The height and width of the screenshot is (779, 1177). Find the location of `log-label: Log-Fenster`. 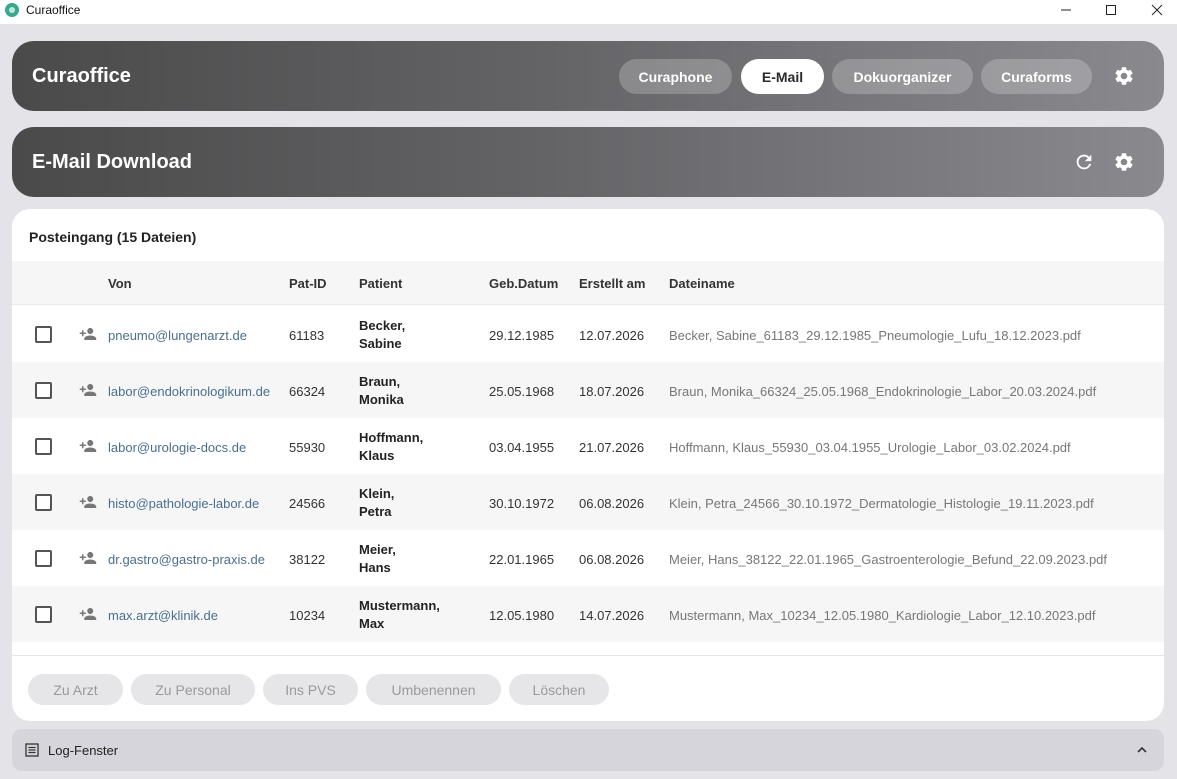

log-label: Log-Fenster is located at coordinates (83, 750).